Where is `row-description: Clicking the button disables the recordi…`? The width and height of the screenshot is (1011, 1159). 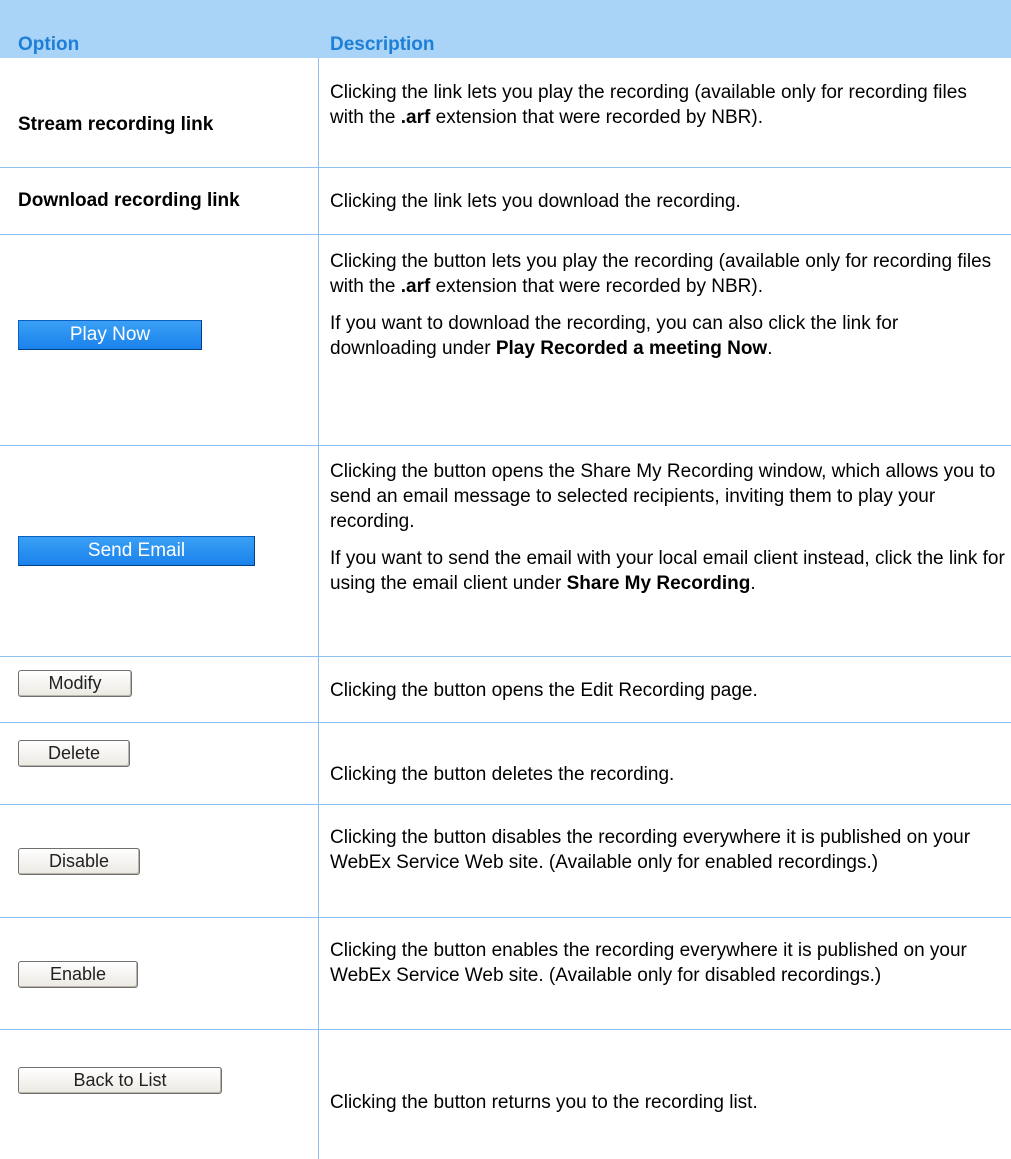
row-description: Clicking the button disables the recordi… is located at coordinates (667, 850).